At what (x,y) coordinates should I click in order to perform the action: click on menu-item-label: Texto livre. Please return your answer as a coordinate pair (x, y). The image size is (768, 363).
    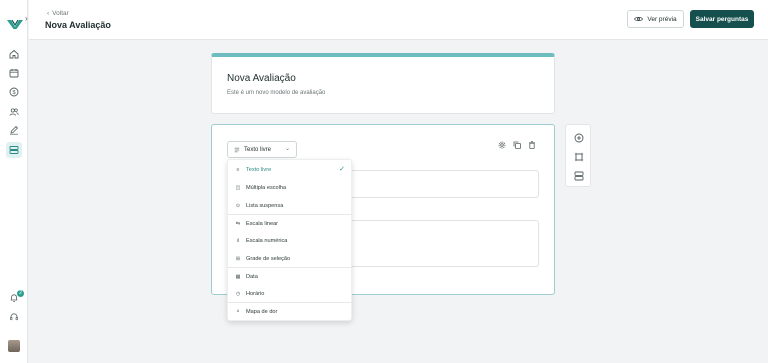
    Looking at the image, I should click on (259, 169).